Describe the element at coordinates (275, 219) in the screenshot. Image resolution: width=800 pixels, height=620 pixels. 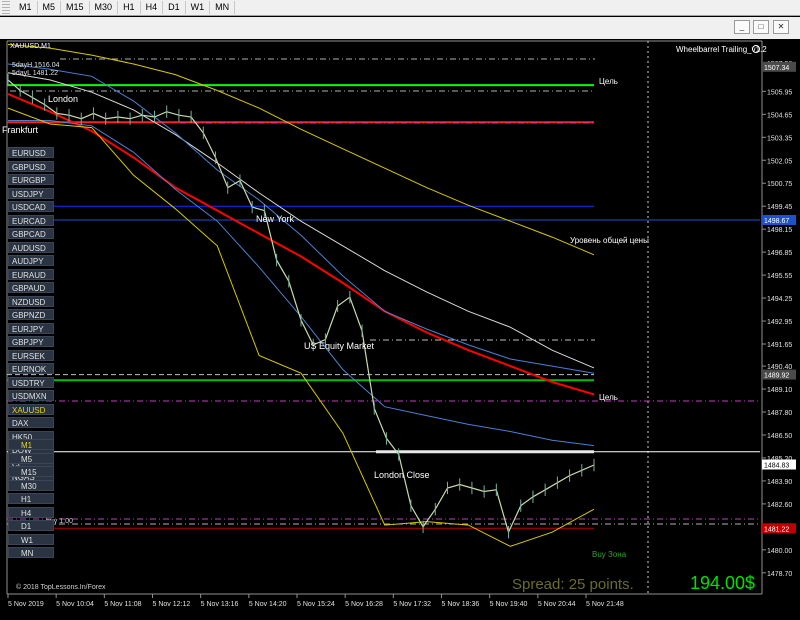
I see `session-label-new-york: New York` at that location.